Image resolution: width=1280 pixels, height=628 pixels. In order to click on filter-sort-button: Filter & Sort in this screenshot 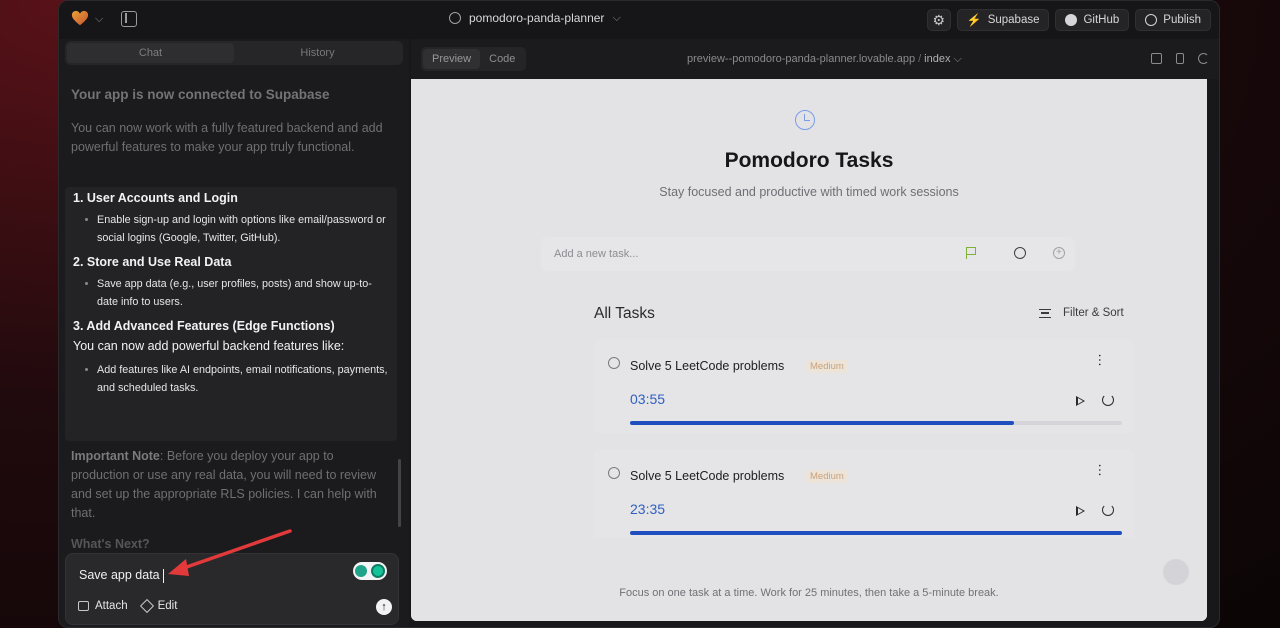, I will do `click(1081, 313)`.